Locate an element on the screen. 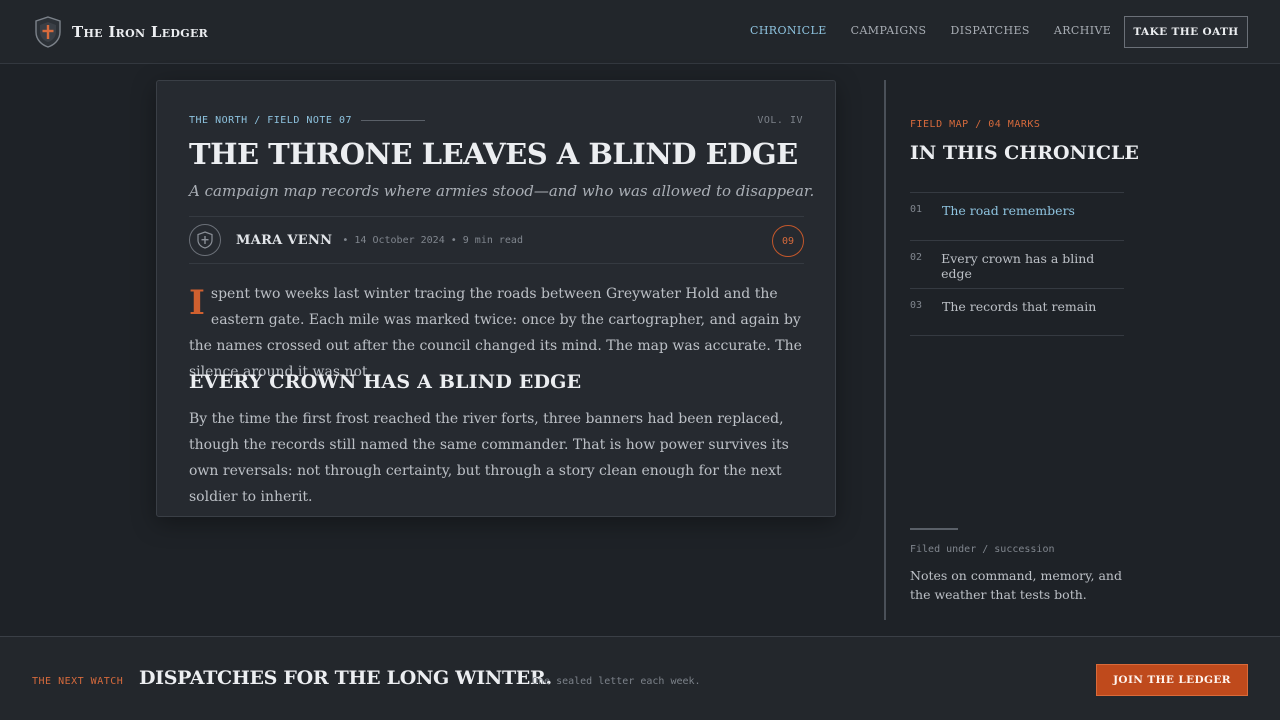 This screenshot has width=1280, height=720. footer-title: DISPATCHES FOR THE LONG WINTER. is located at coordinates (345, 678).